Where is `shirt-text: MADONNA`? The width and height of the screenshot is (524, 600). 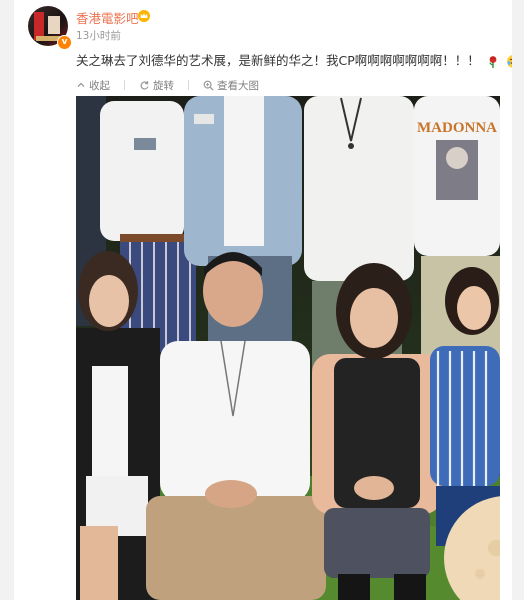
shirt-text: MADONNA is located at coordinates (457, 128).